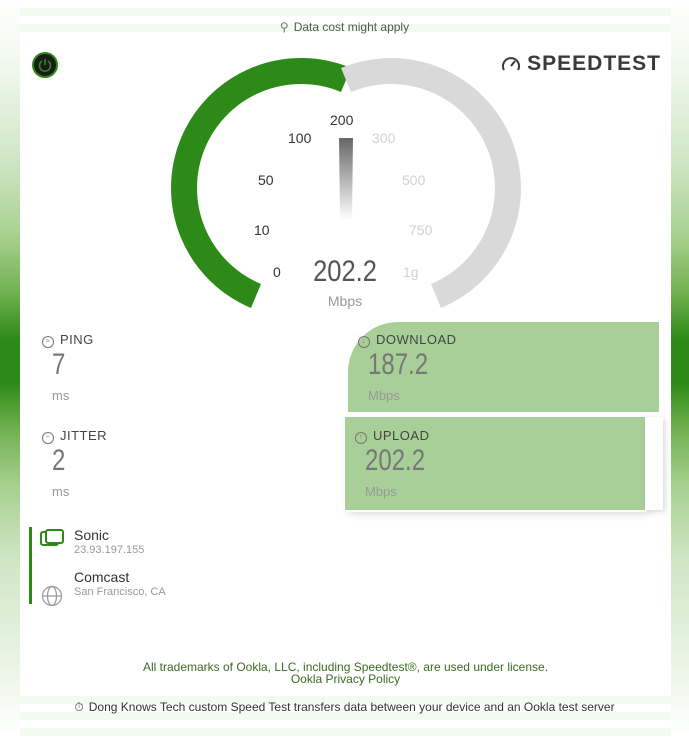 The height and width of the screenshot is (737, 689). I want to click on ping-unit: ms, so click(61, 395).